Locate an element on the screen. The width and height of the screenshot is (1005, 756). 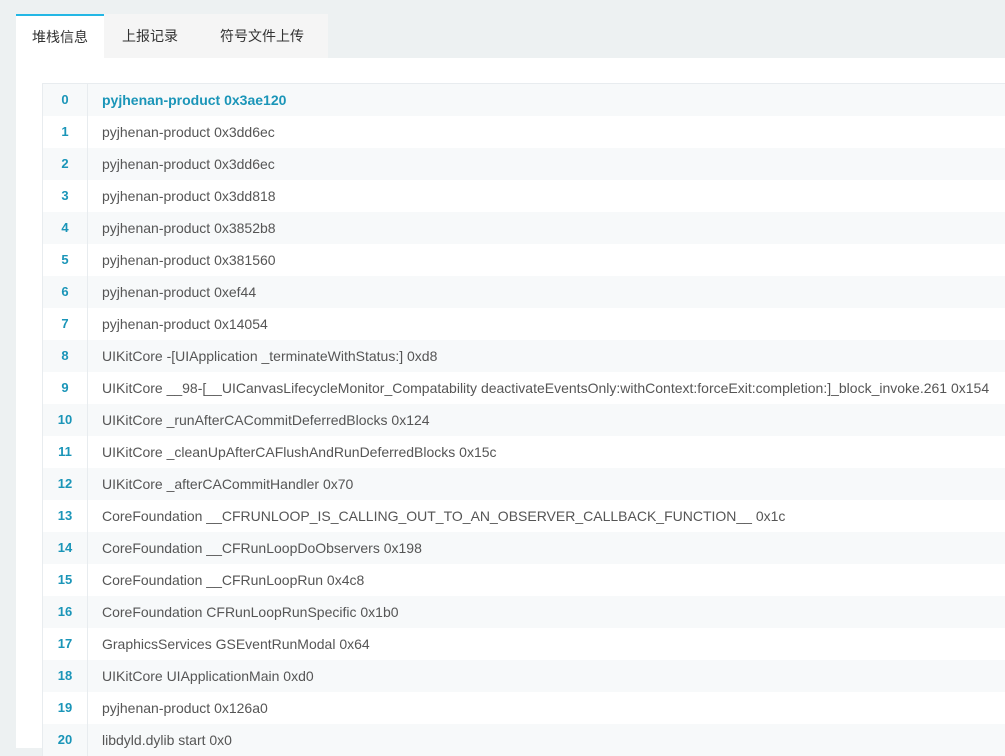
stack-frame-row: 2 pyjhenan-product 0x3dd6ec is located at coordinates (524, 164).